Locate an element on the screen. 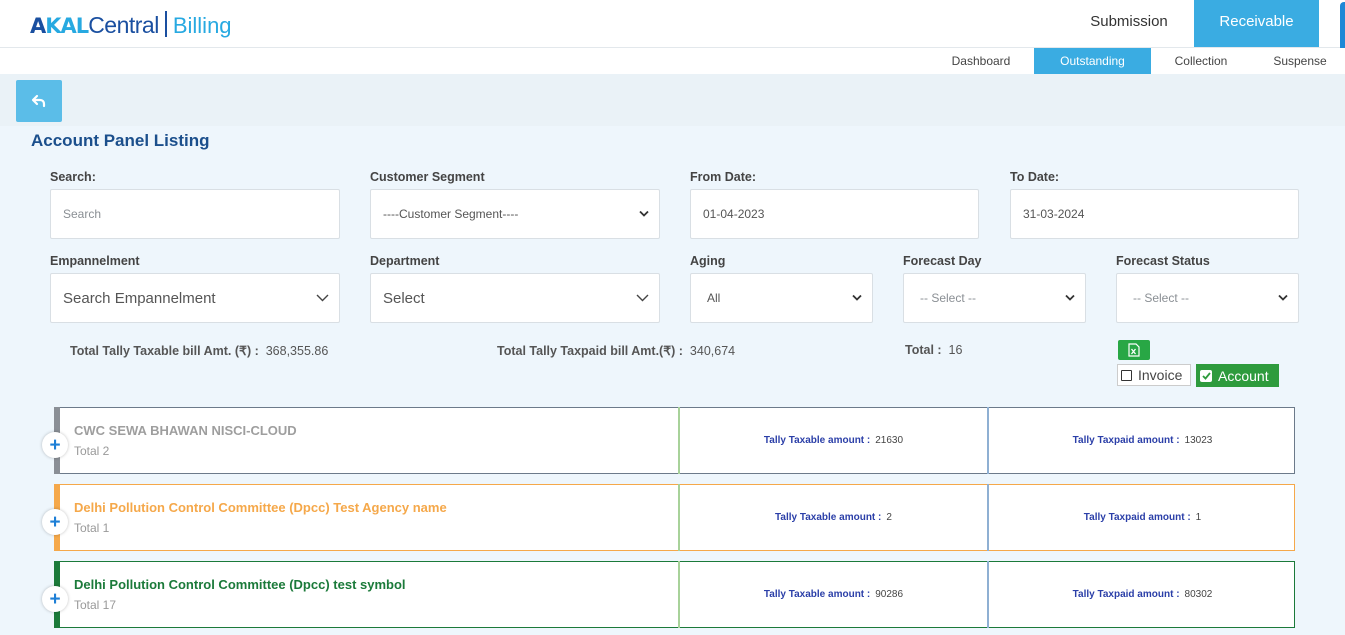 This screenshot has width=1345, height=635. total-count-value: 16 is located at coordinates (955, 350).